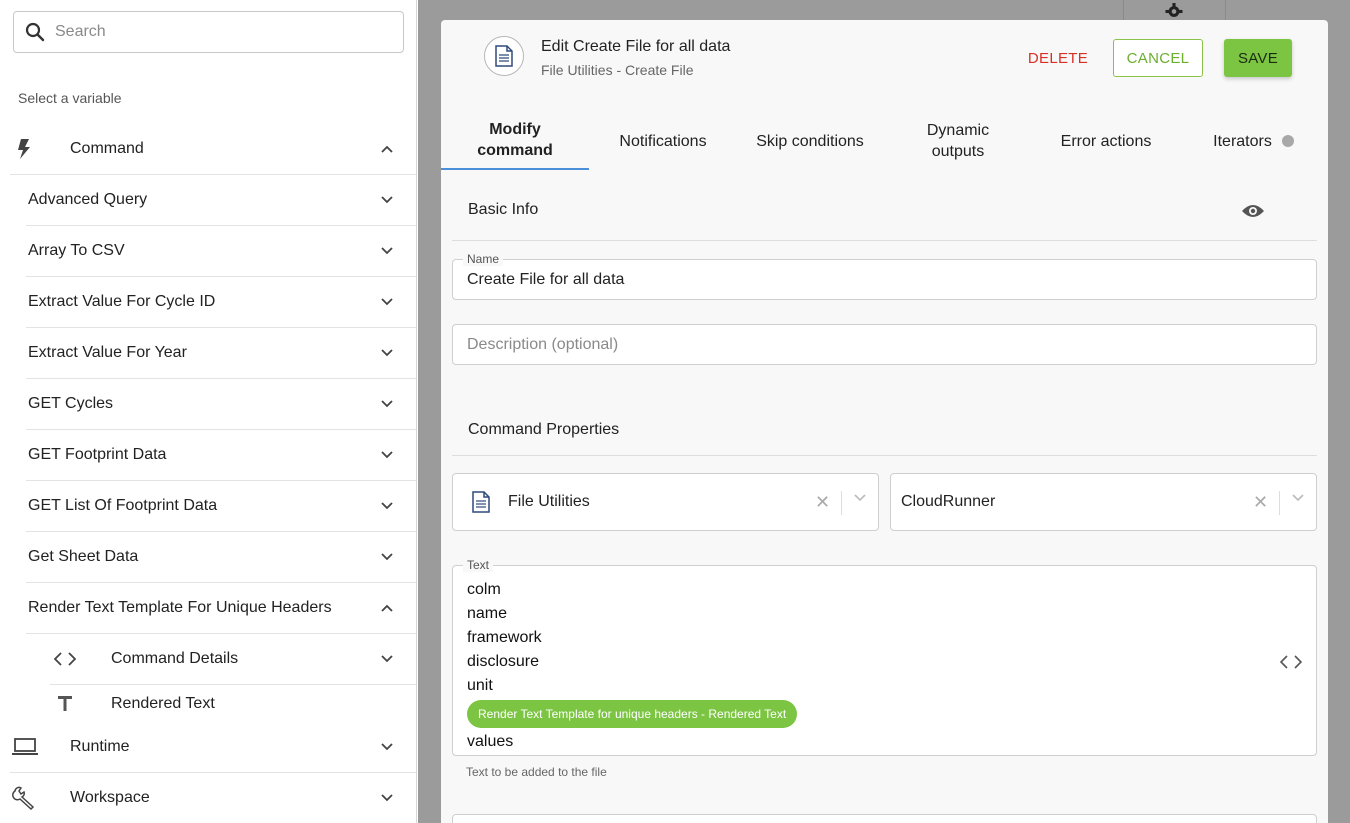 The width and height of the screenshot is (1350, 823). What do you see at coordinates (487, 613) in the screenshot?
I see `text-line: name` at bounding box center [487, 613].